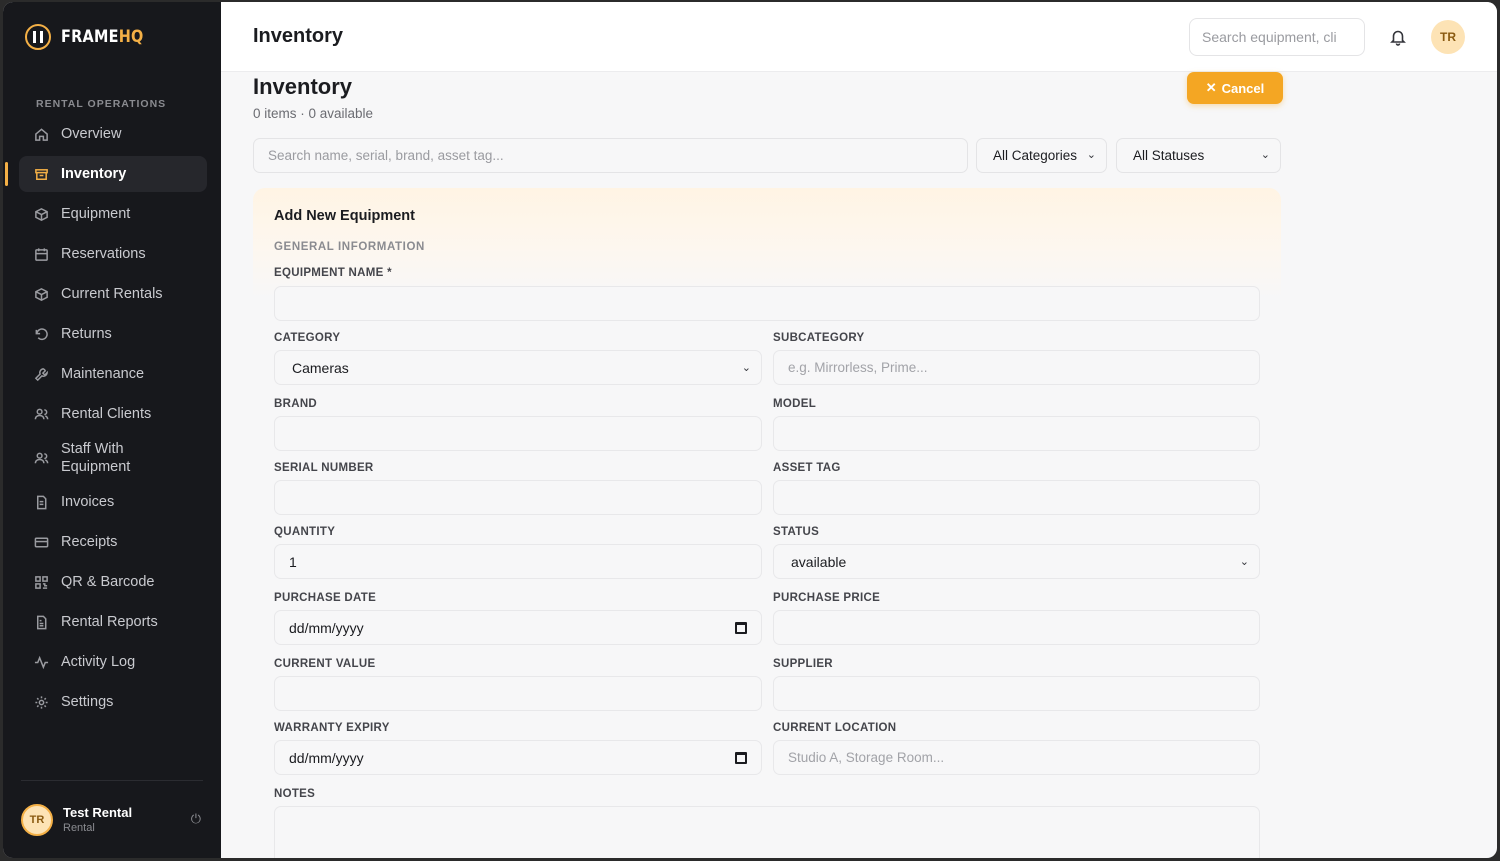 This screenshot has width=1500, height=861. What do you see at coordinates (1277, 37) in the screenshot?
I see `global-search-input: Search equipment, cli` at bounding box center [1277, 37].